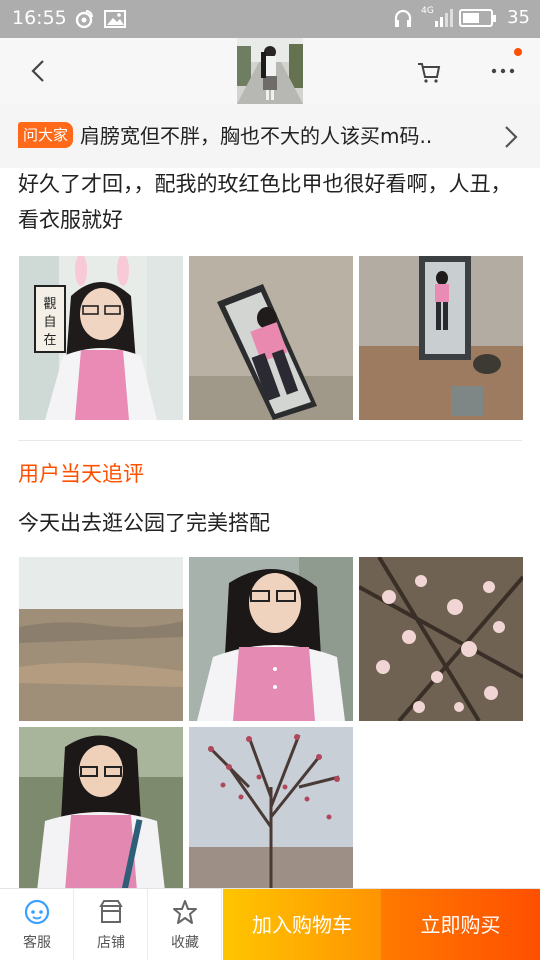 This screenshot has height=960, width=540. Describe the element at coordinates (511, 137) in the screenshot. I see `chevron-right-icon` at that location.